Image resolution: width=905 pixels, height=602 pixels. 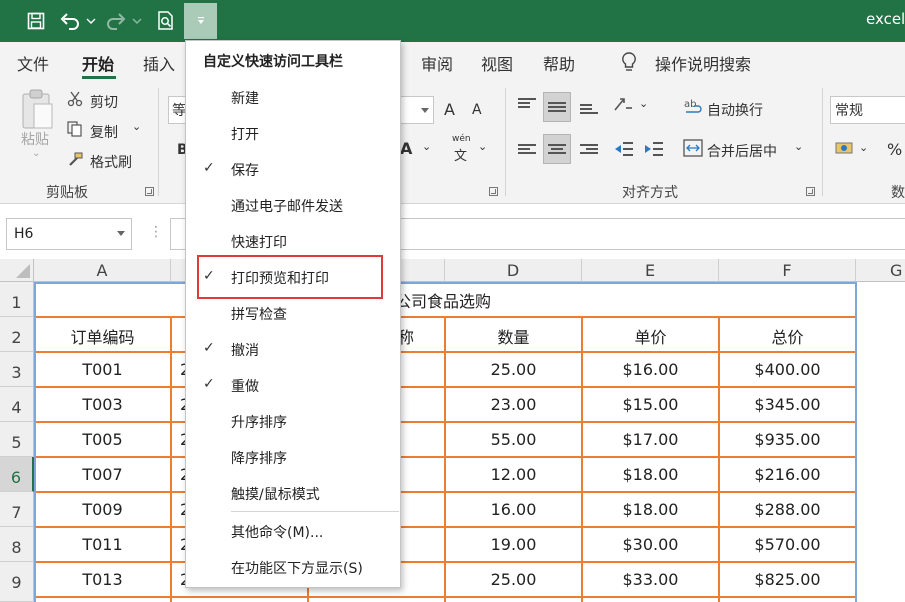 What do you see at coordinates (200, 21) in the screenshot?
I see `customize-quick-access-button` at bounding box center [200, 21].